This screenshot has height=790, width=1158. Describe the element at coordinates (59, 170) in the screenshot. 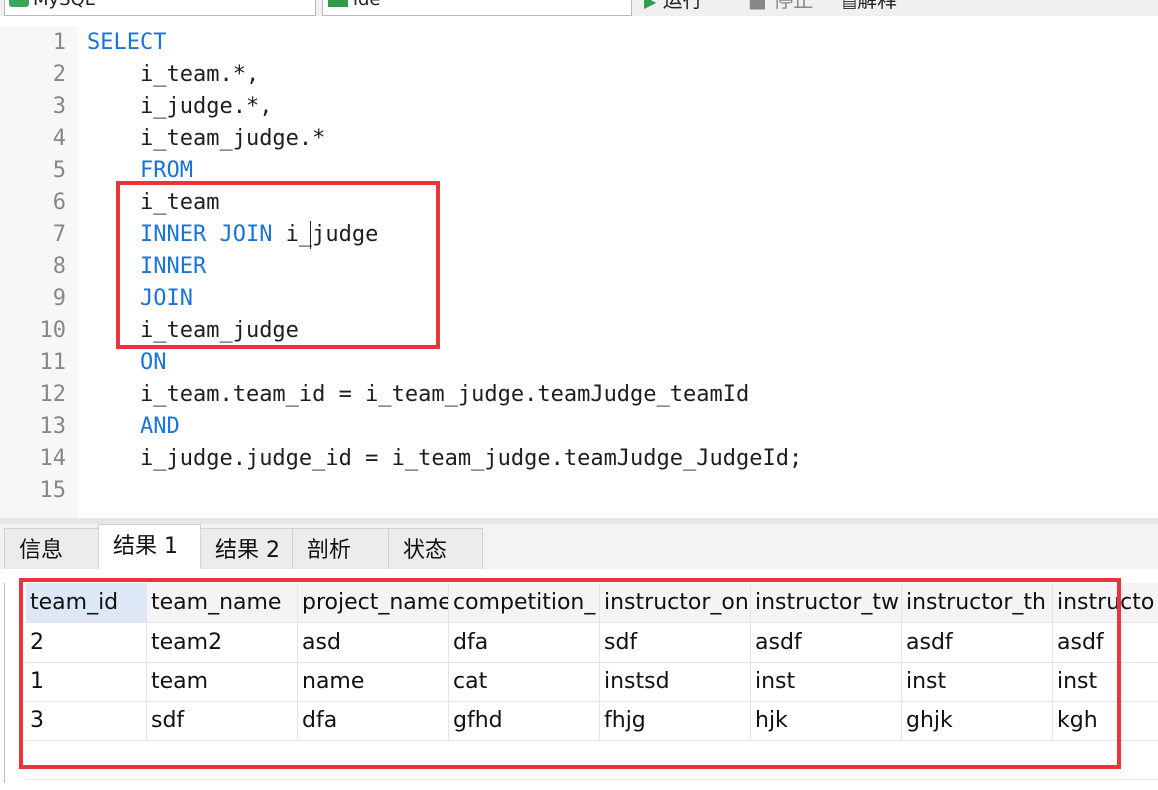

I see `line-number: 5` at that location.